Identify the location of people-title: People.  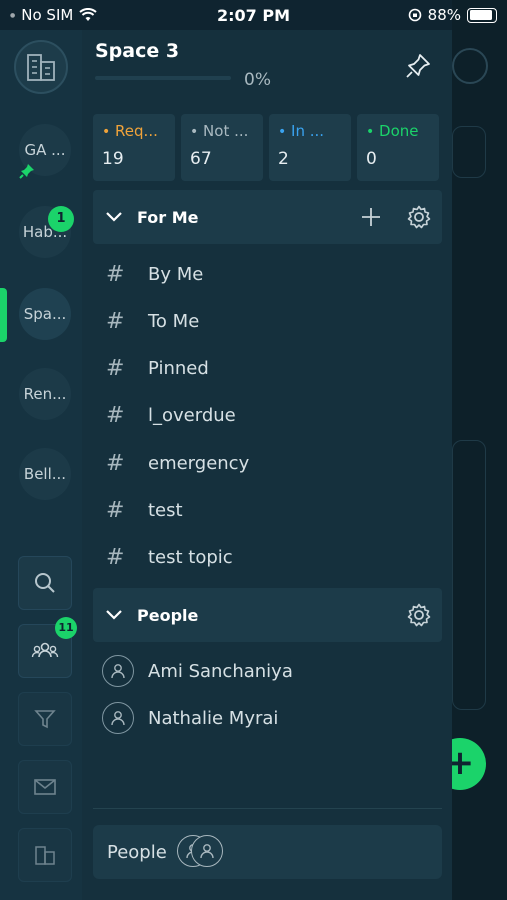
(168, 615).